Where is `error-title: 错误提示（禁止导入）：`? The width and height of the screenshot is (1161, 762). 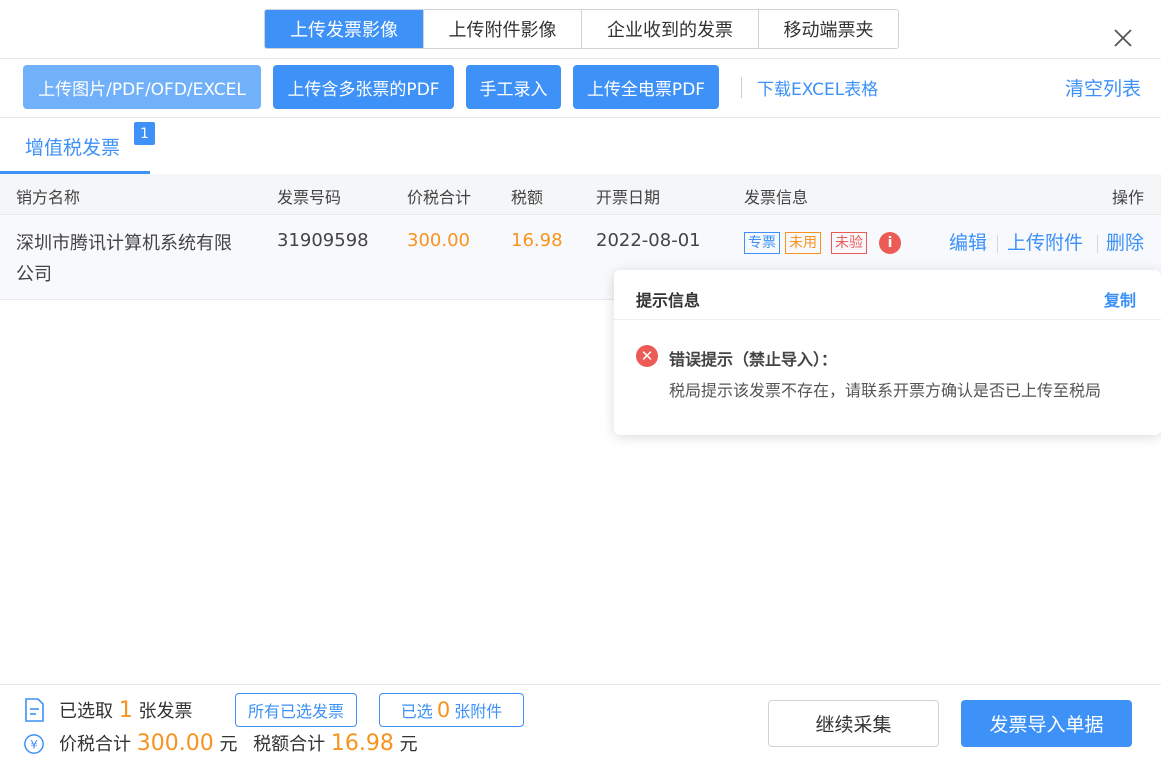 error-title: 错误提示（禁止导入）： is located at coordinates (753, 359).